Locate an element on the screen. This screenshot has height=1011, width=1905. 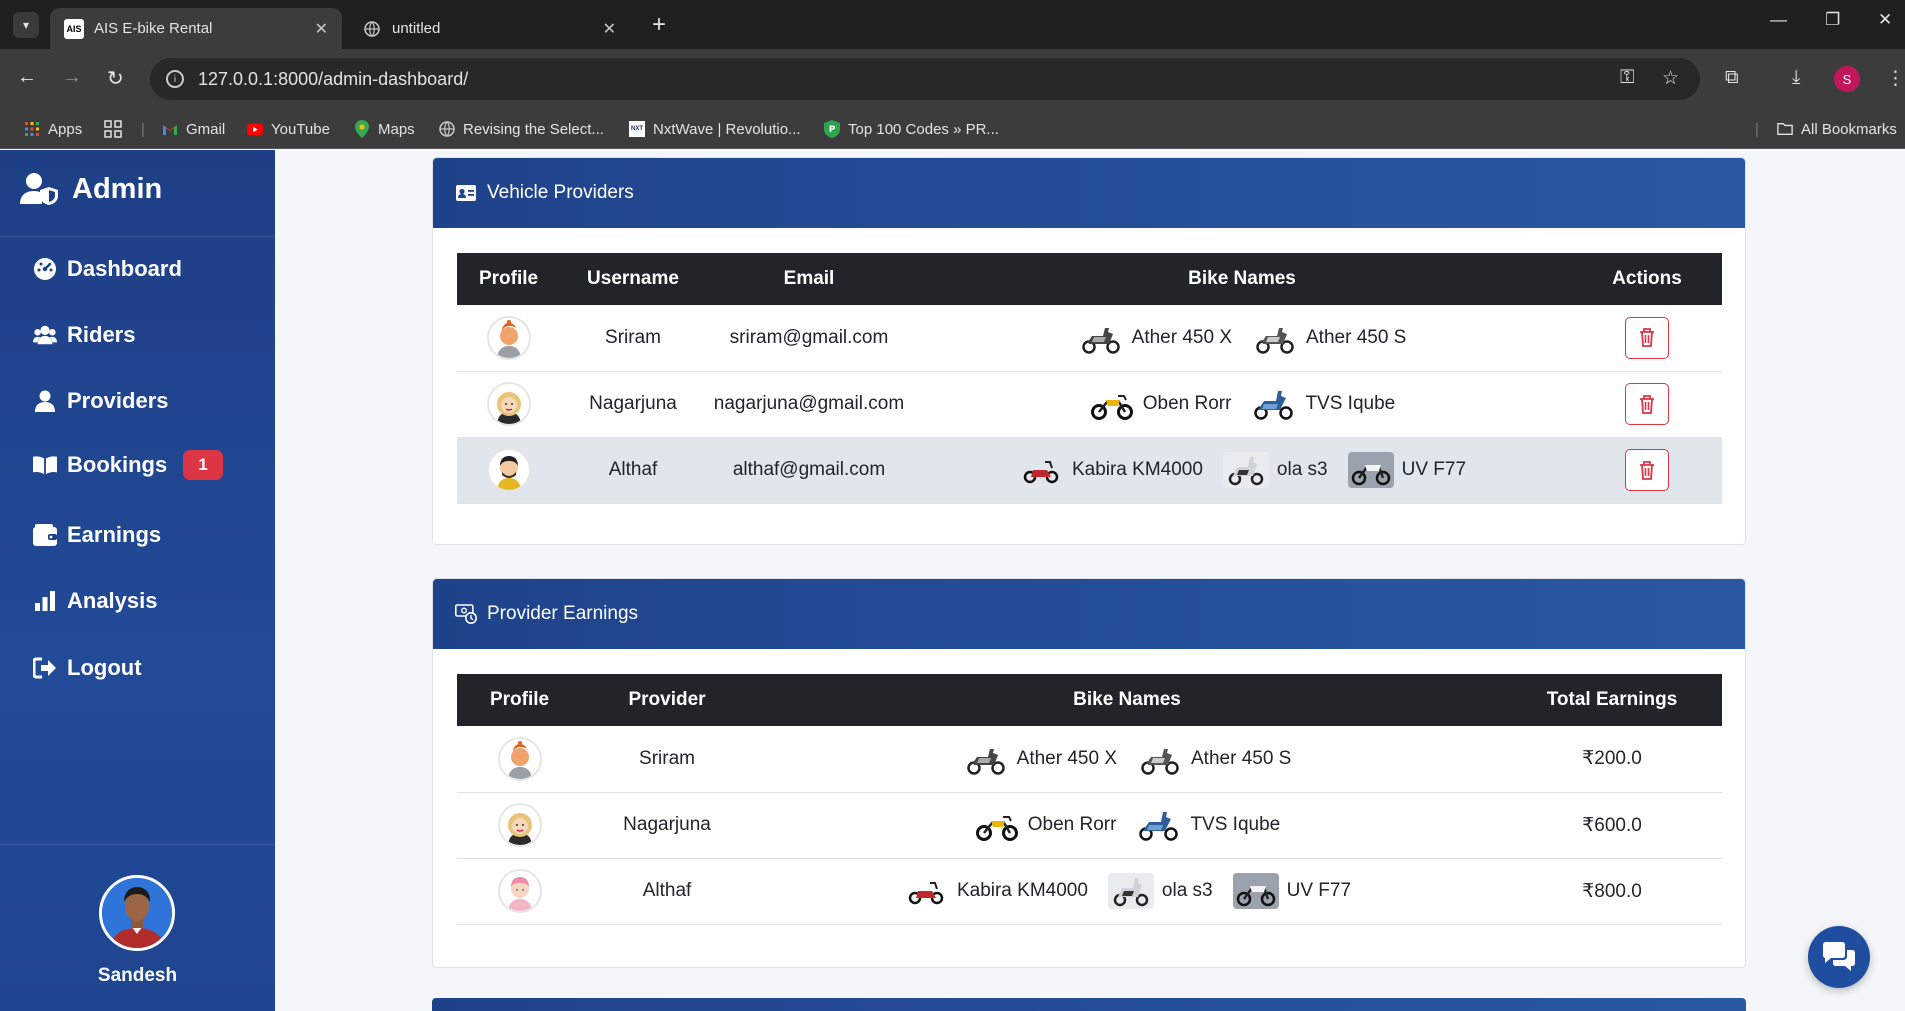
gauge-icon is located at coordinates (45, 269).